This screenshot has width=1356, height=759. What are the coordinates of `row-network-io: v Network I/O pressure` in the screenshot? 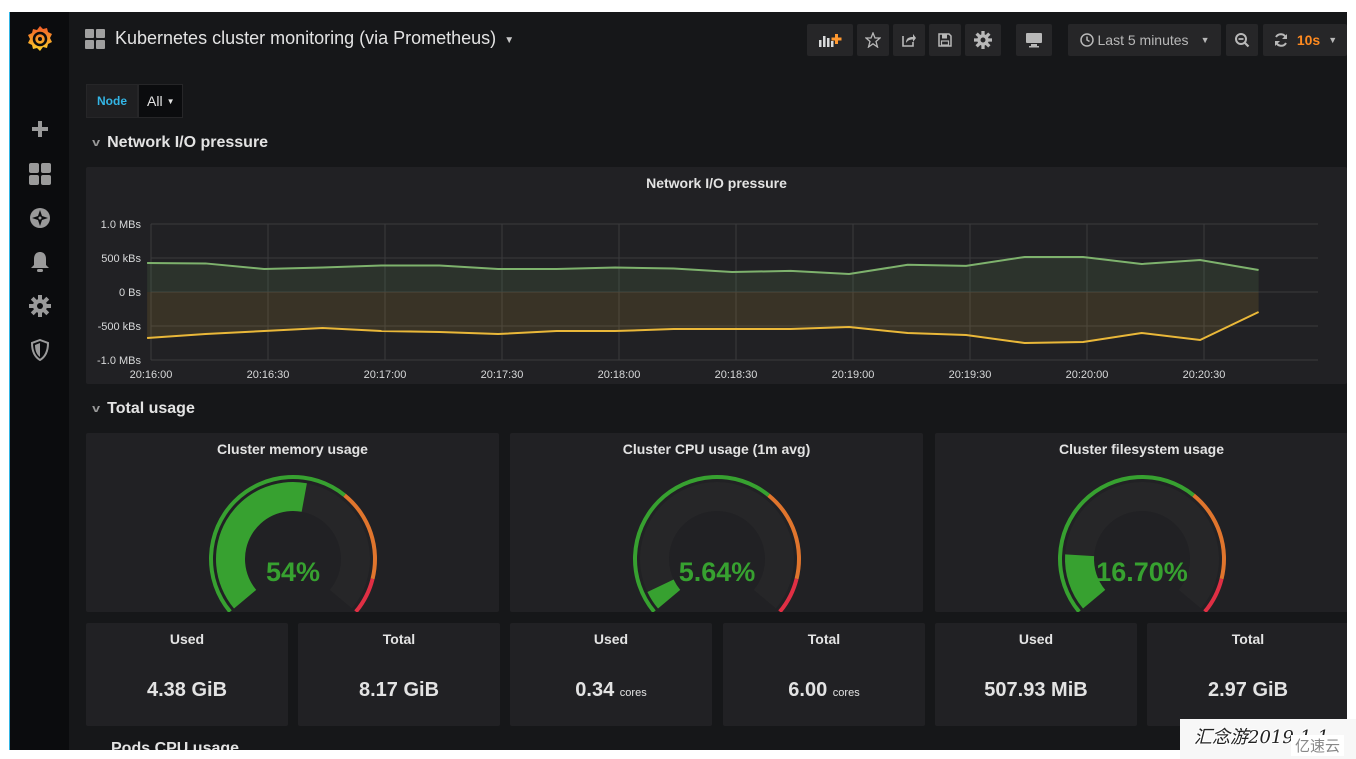 It's located at (180, 143).